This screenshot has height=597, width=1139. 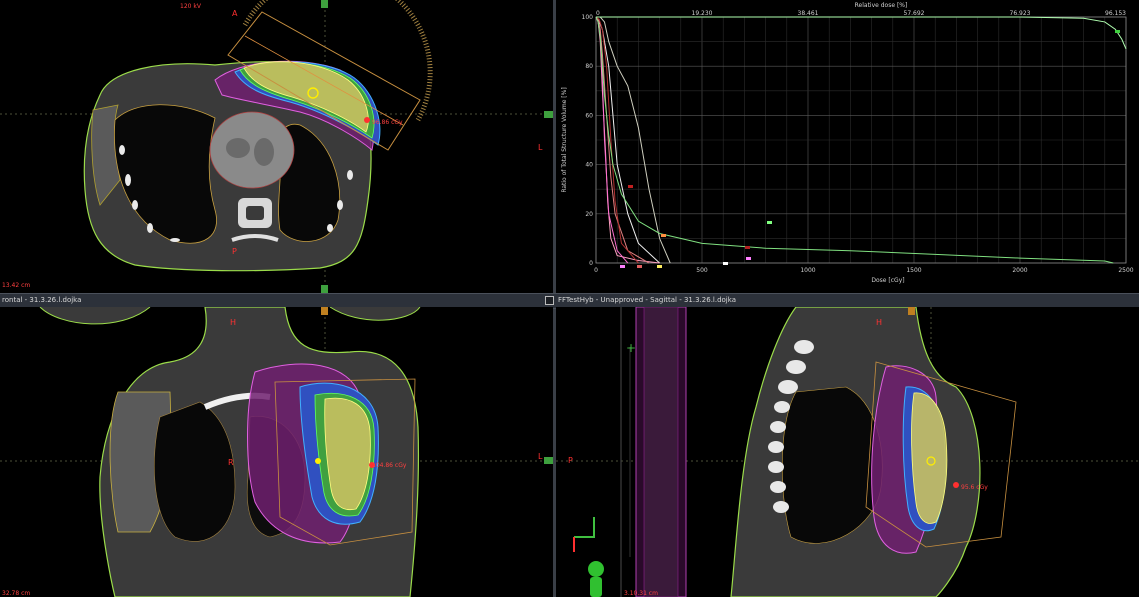 I want to click on x2-tick-label: 57.692, so click(x=914, y=13).